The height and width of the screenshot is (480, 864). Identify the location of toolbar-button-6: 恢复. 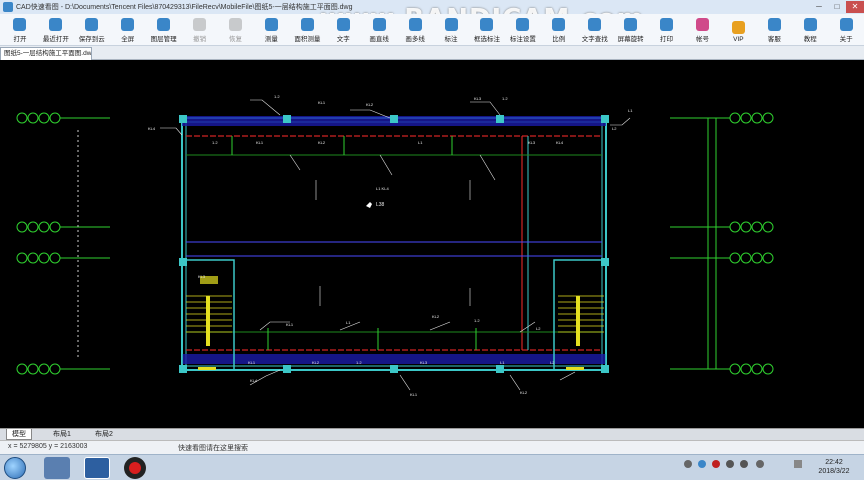
(236, 30).